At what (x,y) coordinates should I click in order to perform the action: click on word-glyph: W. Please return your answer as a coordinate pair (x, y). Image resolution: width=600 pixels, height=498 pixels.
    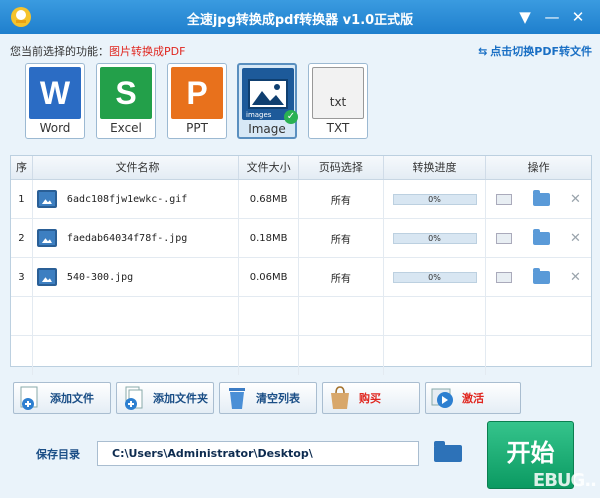
    Looking at the image, I should click on (55, 92).